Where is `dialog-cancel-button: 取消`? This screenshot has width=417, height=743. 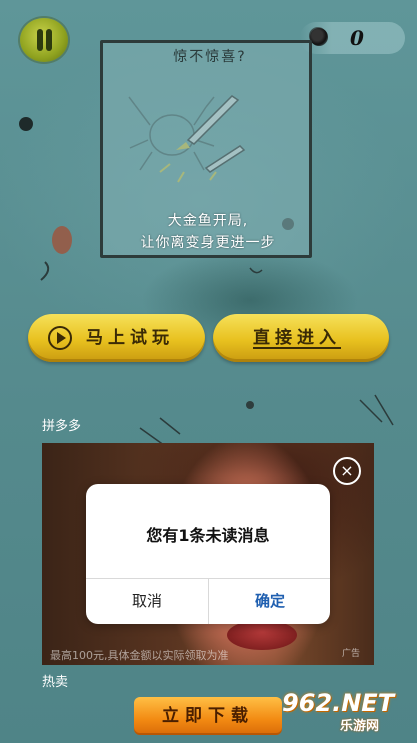 dialog-cancel-button: 取消 is located at coordinates (147, 601).